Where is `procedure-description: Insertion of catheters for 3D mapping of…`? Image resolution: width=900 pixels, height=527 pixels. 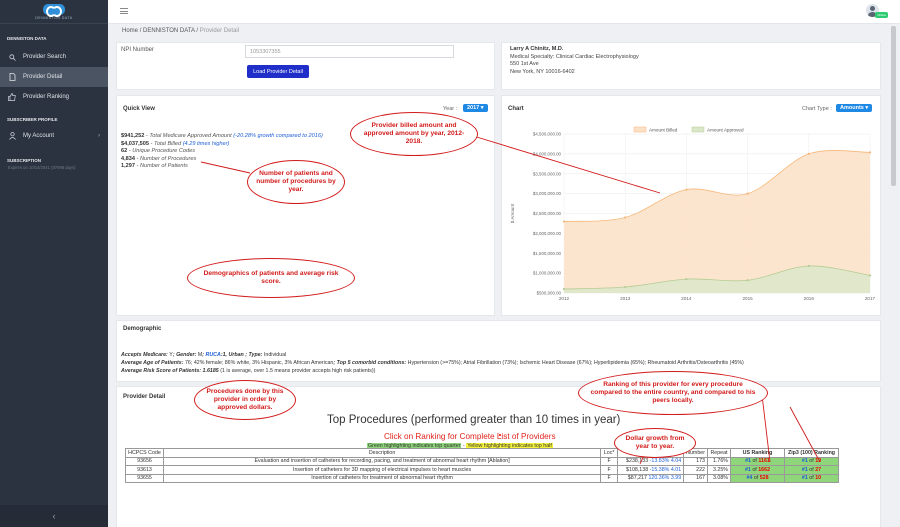
procedure-description: Insertion of catheters for 3D mapping of… is located at coordinates (382, 470).